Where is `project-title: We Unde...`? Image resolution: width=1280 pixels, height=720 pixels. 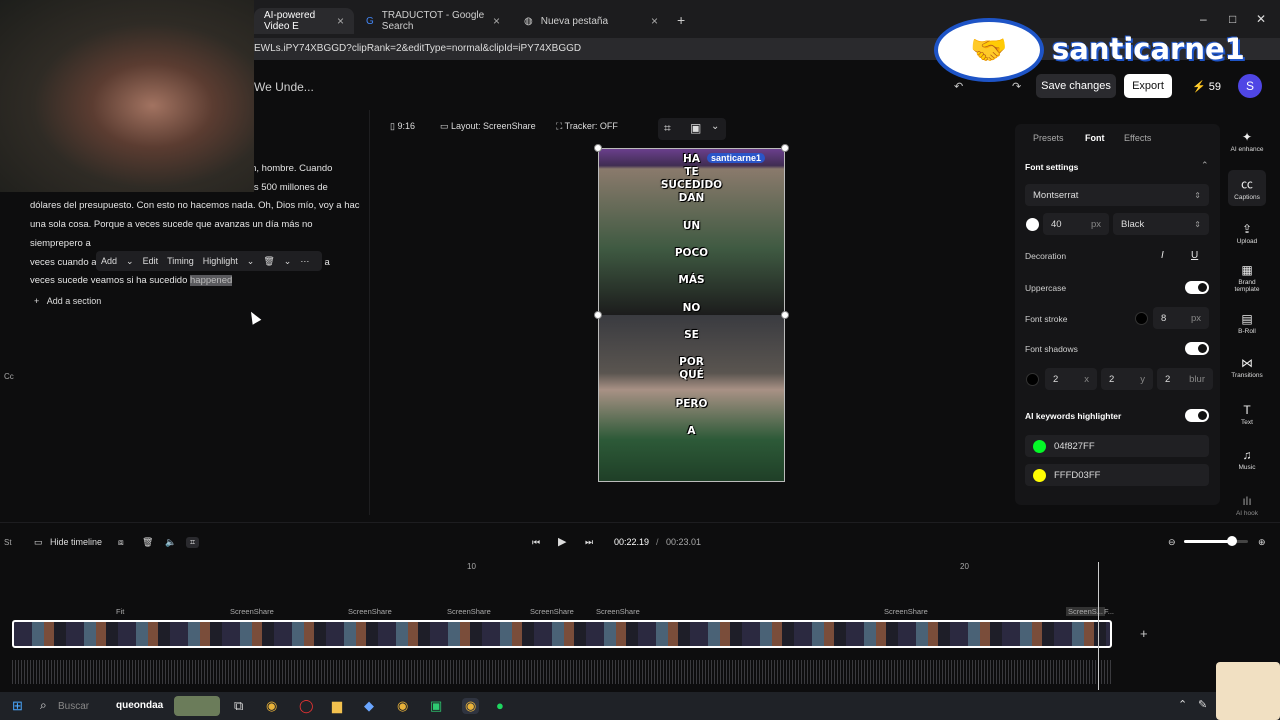 project-title: We Unde... is located at coordinates (284, 87).